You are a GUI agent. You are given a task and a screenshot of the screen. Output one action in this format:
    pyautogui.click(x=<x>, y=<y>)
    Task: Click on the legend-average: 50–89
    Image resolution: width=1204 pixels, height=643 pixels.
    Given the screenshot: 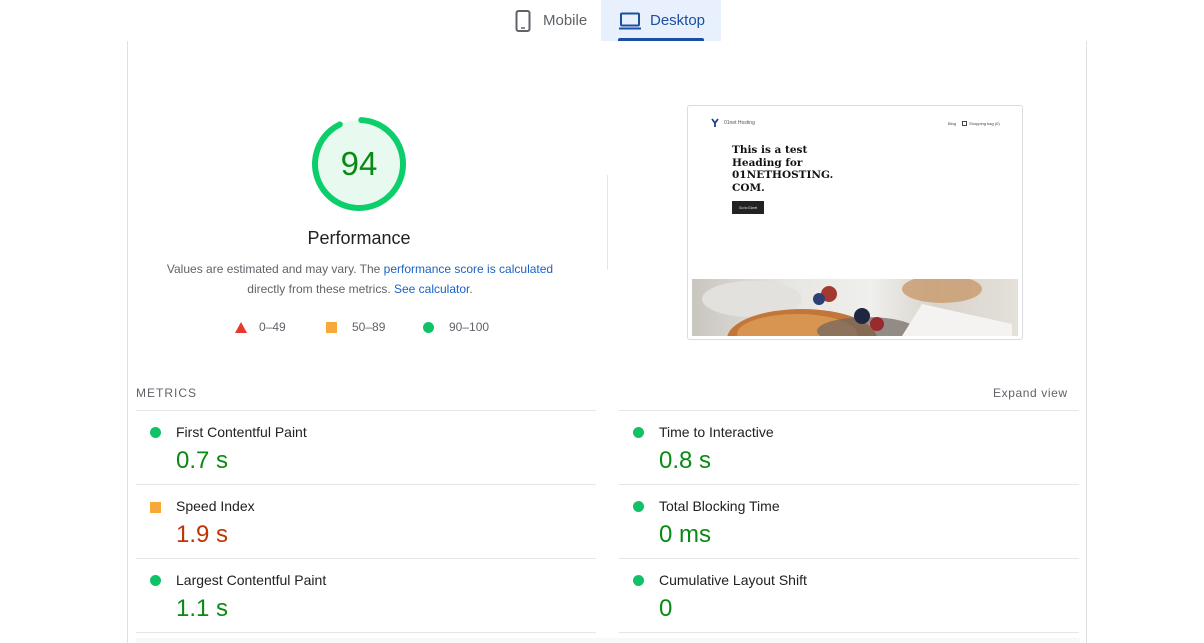 What is the action you would take?
    pyautogui.click(x=355, y=327)
    